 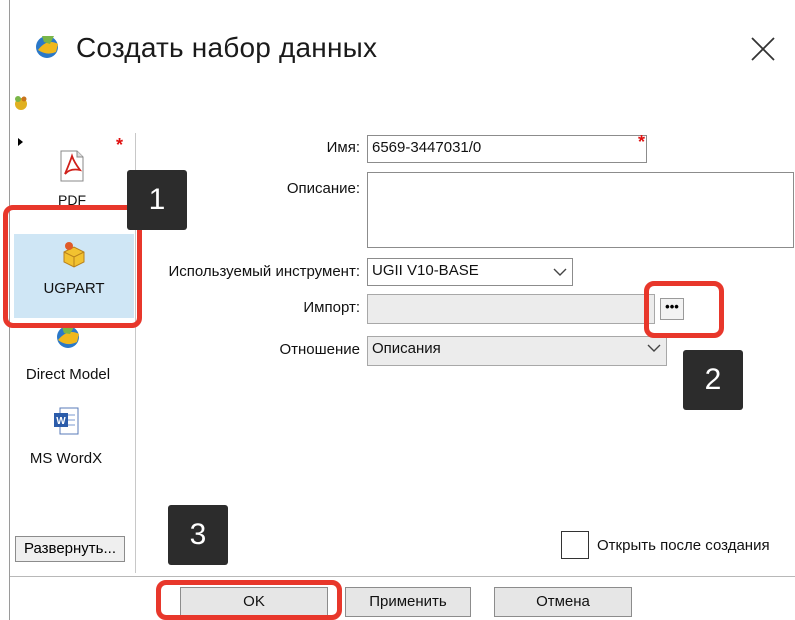 What do you see at coordinates (331, 307) in the screenshot?
I see `import-label: Импорт:` at bounding box center [331, 307].